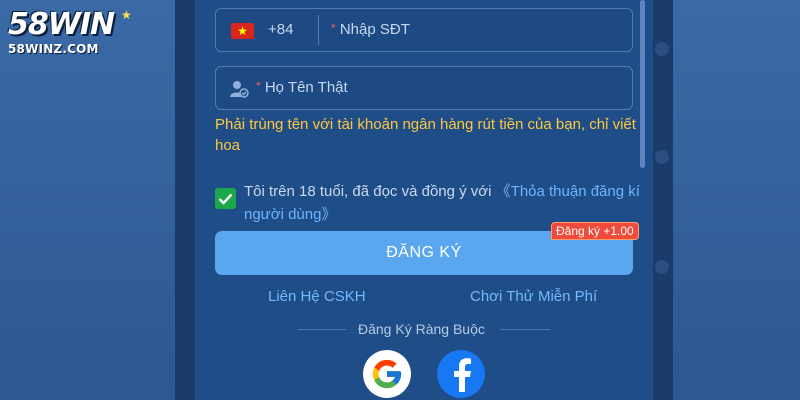 The height and width of the screenshot is (400, 800). I want to click on name-field: * Họ Tên Thật, so click(424, 88).